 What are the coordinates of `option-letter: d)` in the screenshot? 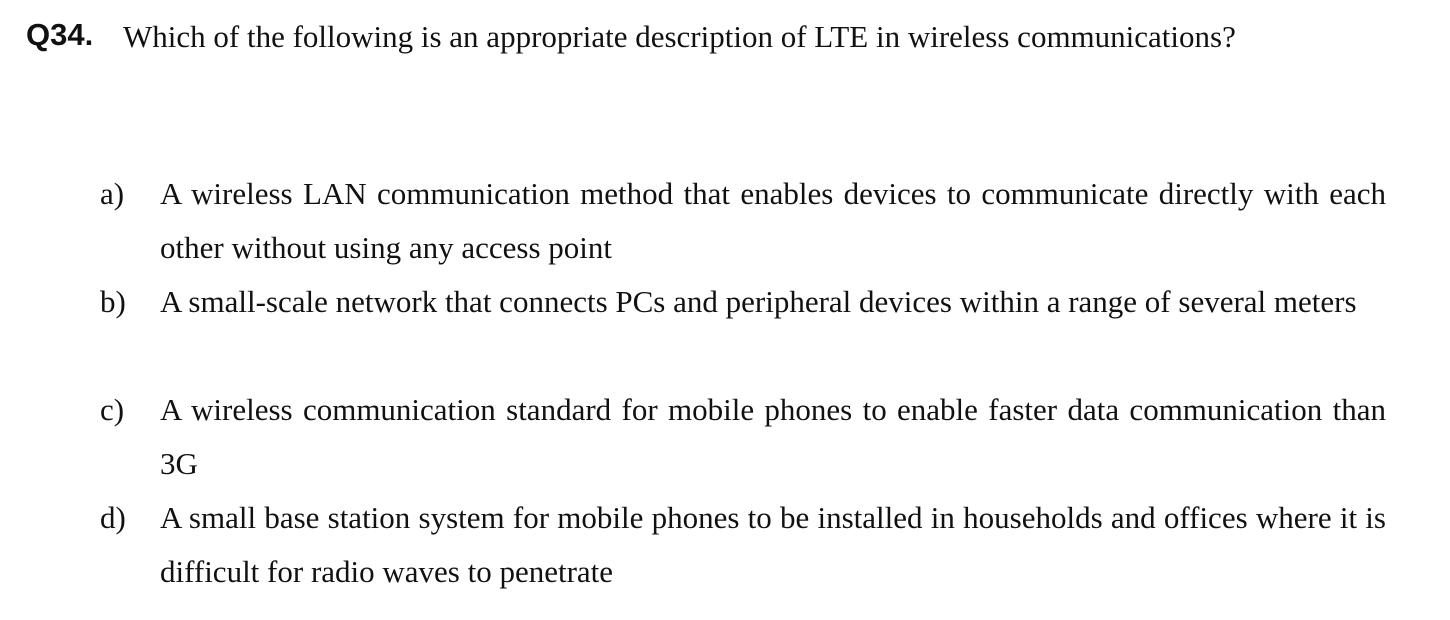 It's located at (113, 517).